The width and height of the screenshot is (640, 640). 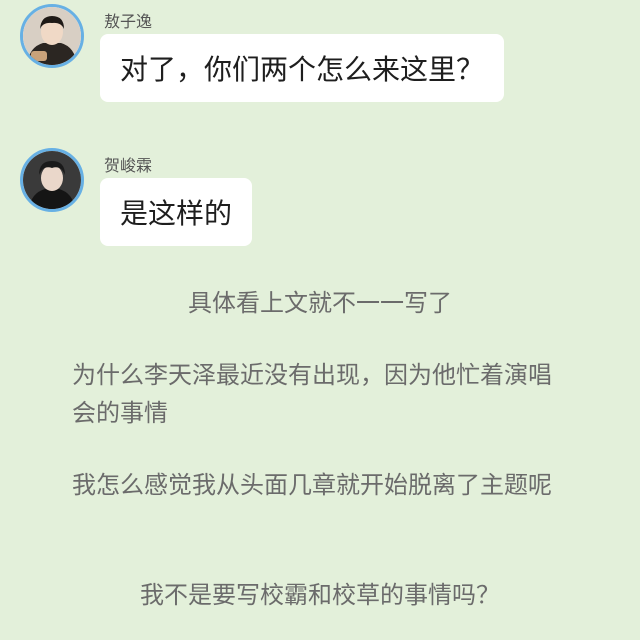 I want to click on sender-name: 敖子逸, so click(x=128, y=21).